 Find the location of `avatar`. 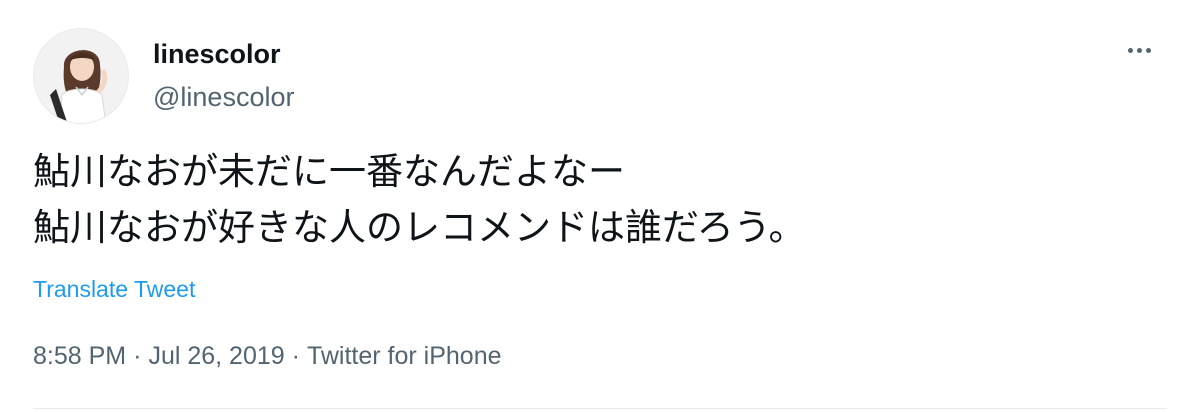

avatar is located at coordinates (81, 76).